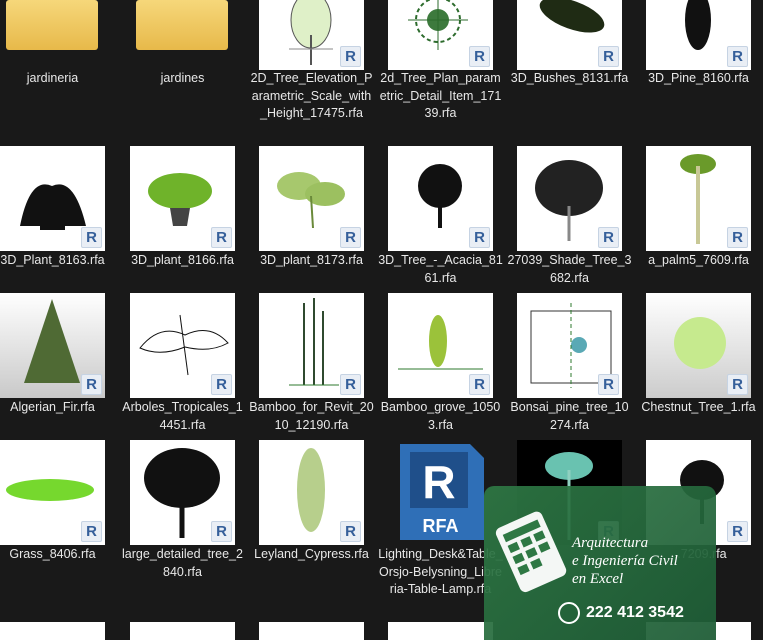 The image size is (763, 640). Describe the element at coordinates (440, 198) in the screenshot. I see `acacia-icon: R` at that location.